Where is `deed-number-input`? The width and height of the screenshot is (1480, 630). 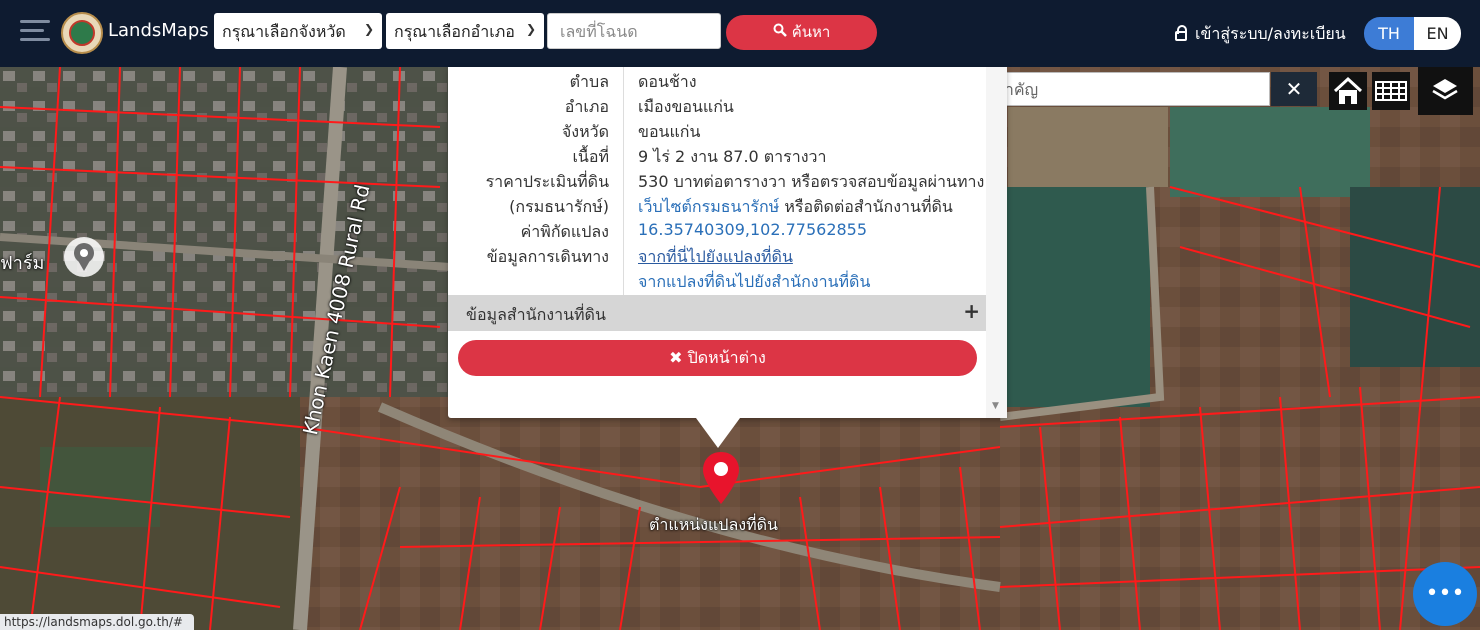
deed-number-input is located at coordinates (634, 31).